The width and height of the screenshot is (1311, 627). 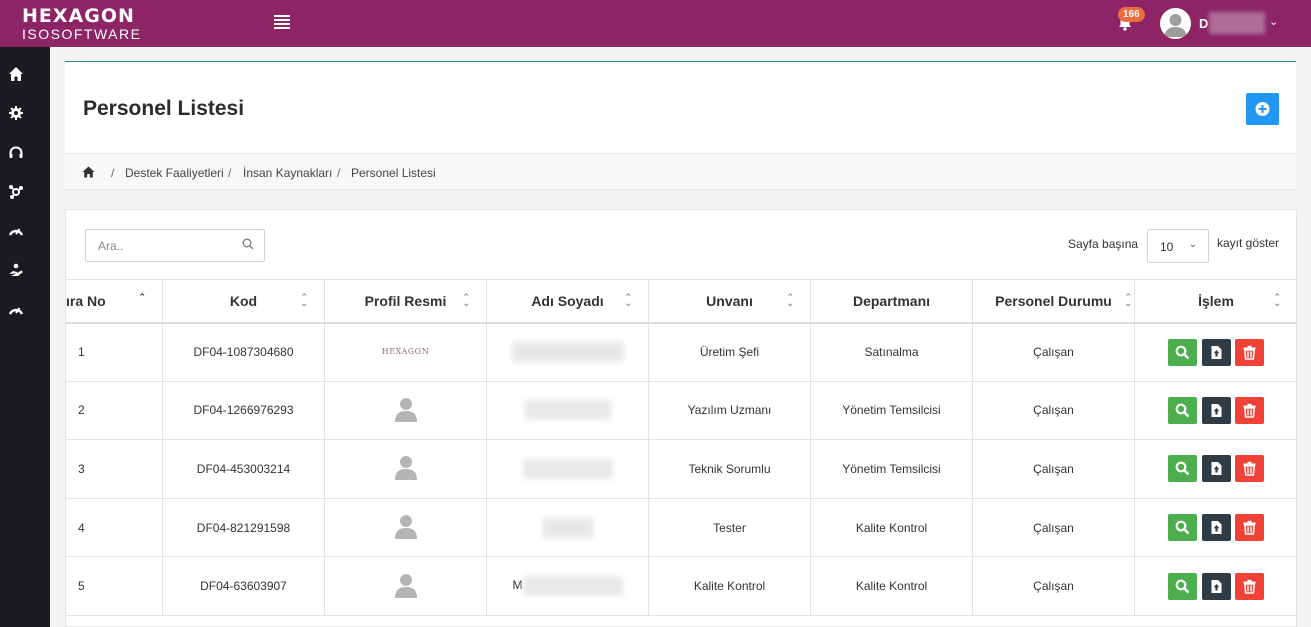 I want to click on brand-logo: HEXAGON ISOSOFTWARE, so click(x=81, y=24).